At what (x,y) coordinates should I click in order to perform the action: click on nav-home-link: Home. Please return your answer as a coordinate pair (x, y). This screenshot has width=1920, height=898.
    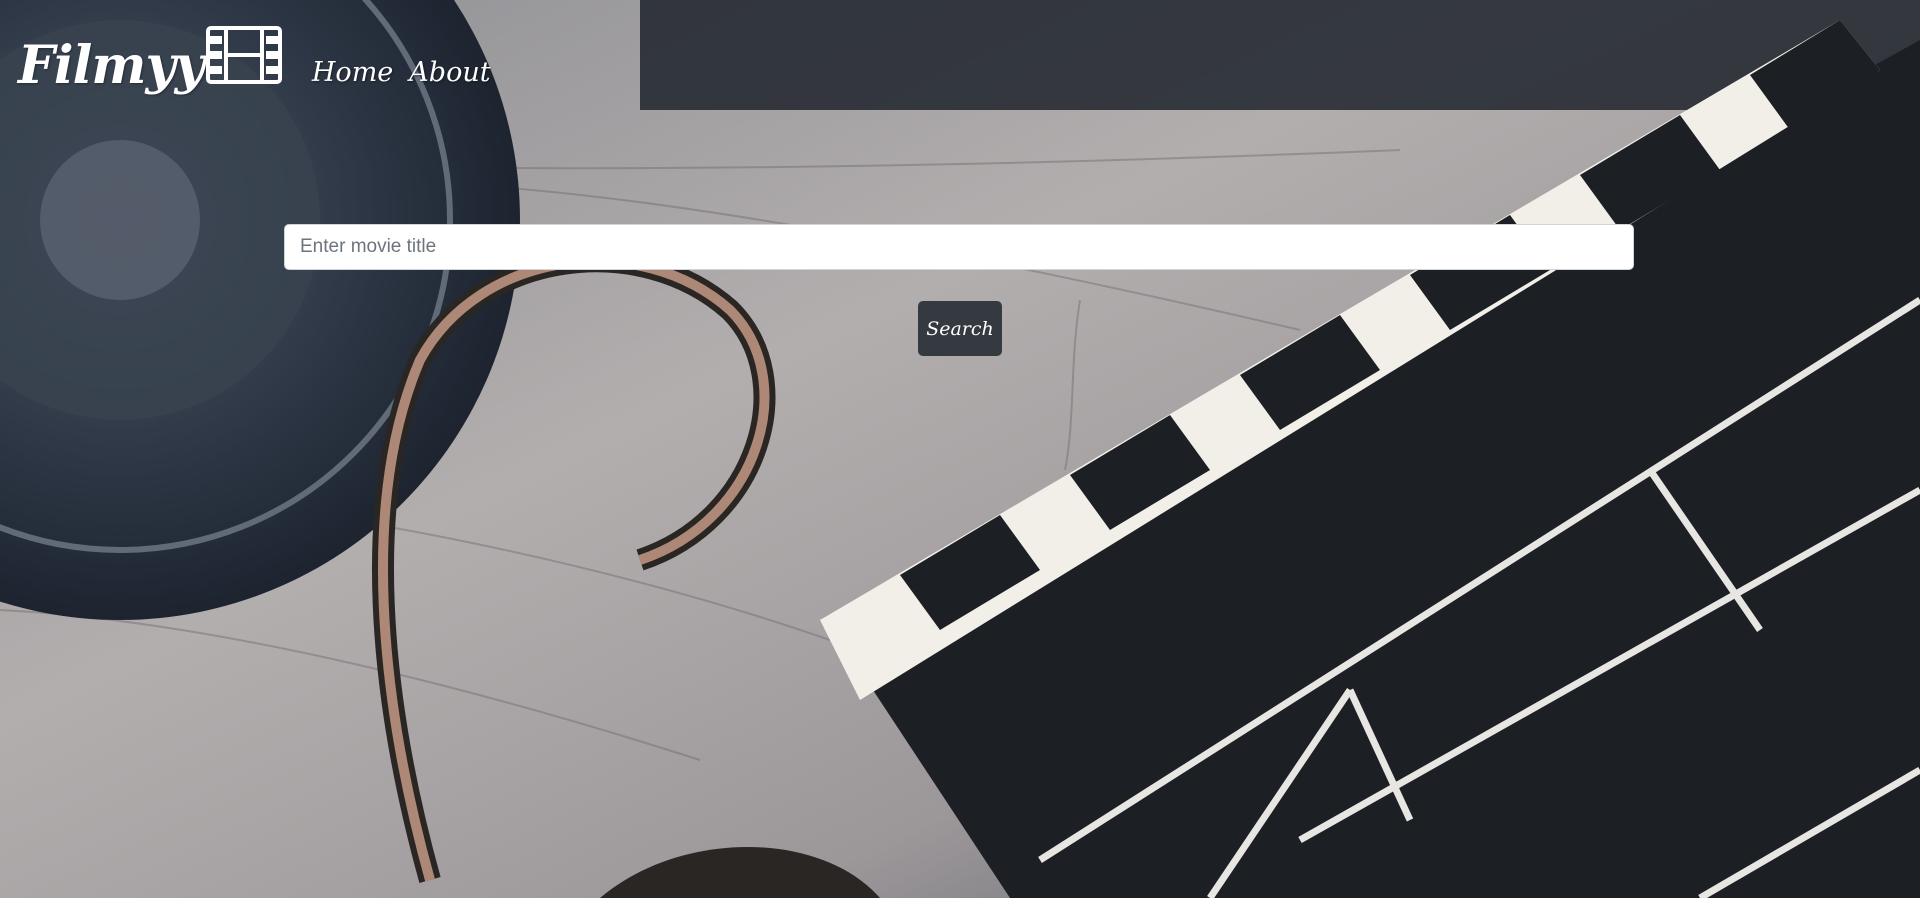
    Looking at the image, I should click on (352, 72).